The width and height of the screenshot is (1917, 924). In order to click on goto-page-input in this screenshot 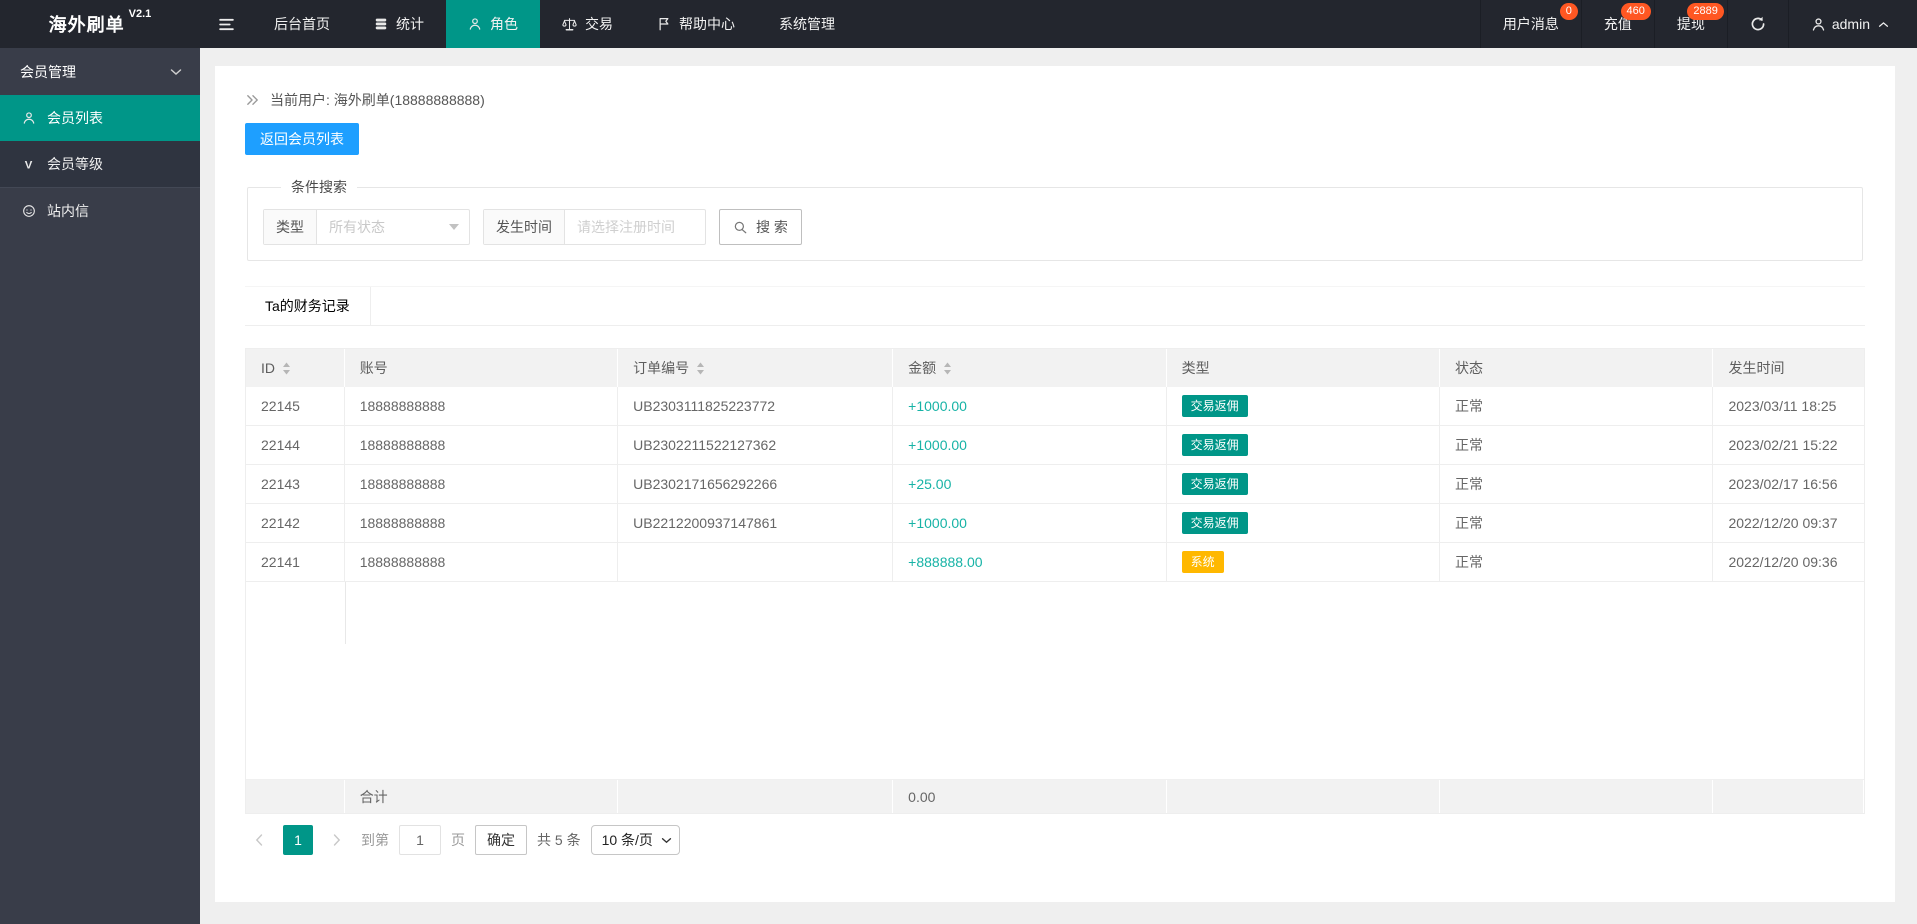, I will do `click(420, 840)`.